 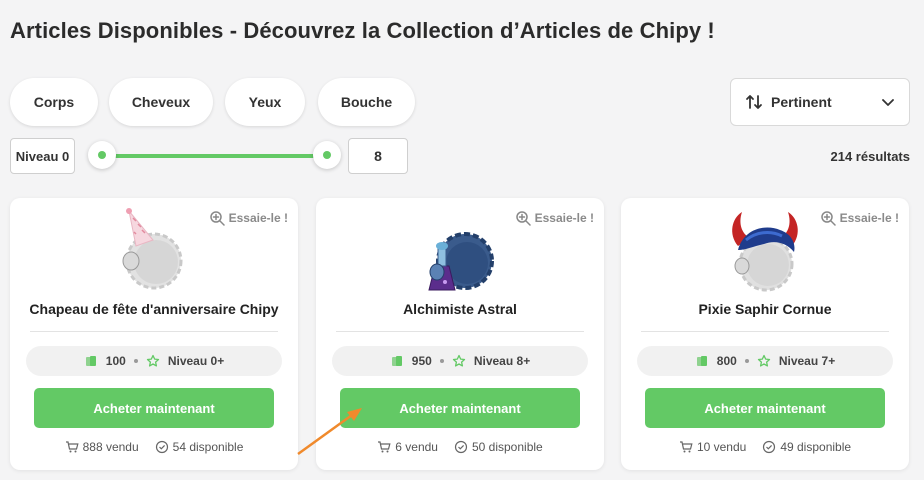 I want to click on item-level: Niveau 0+, so click(x=196, y=361).